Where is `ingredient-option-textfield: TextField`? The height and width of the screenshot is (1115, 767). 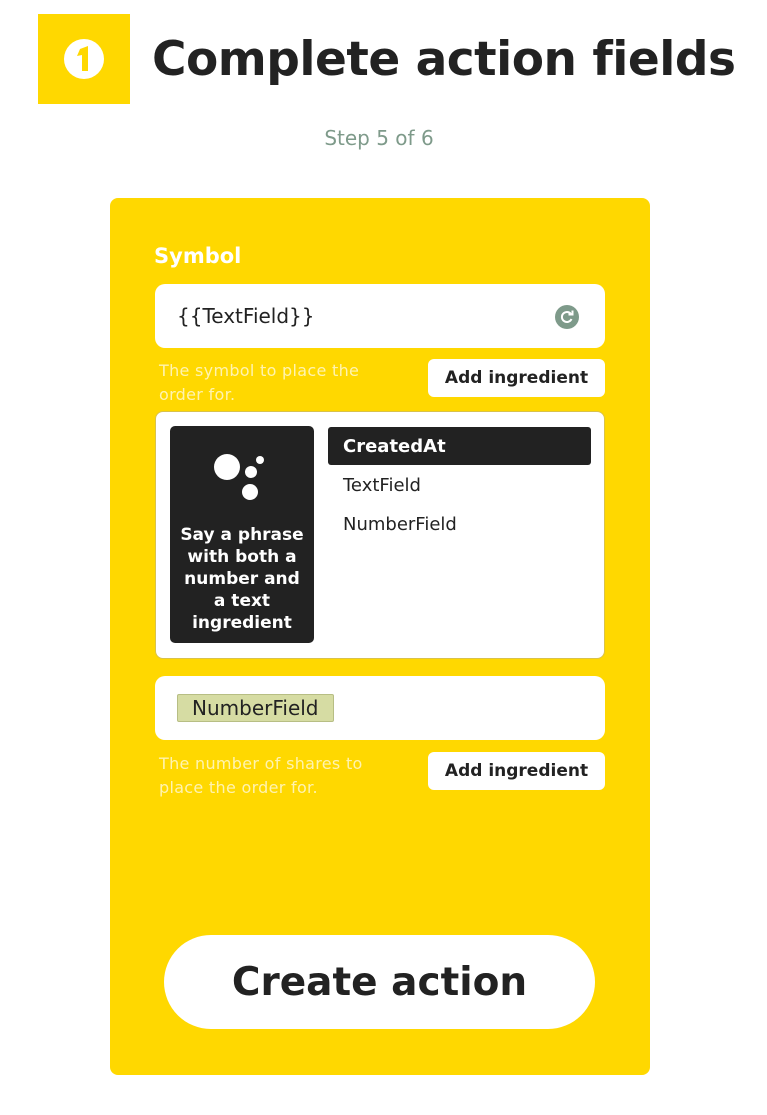 ingredient-option-textfield: TextField is located at coordinates (459, 485).